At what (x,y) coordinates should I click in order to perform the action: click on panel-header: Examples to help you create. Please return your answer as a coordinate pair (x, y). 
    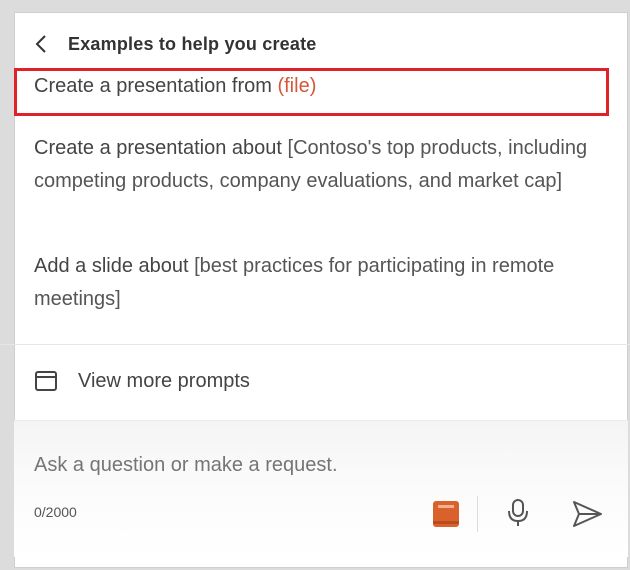
    Looking at the image, I should click on (321, 44).